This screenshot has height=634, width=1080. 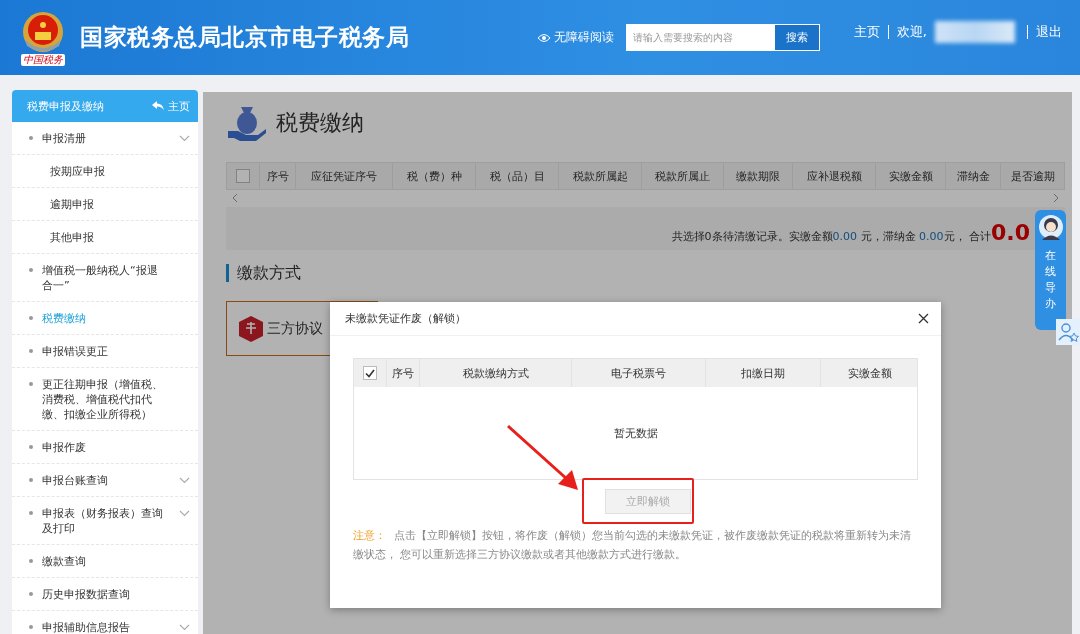 I want to click on column-header: 税款缴纳方式, so click(x=495, y=373).